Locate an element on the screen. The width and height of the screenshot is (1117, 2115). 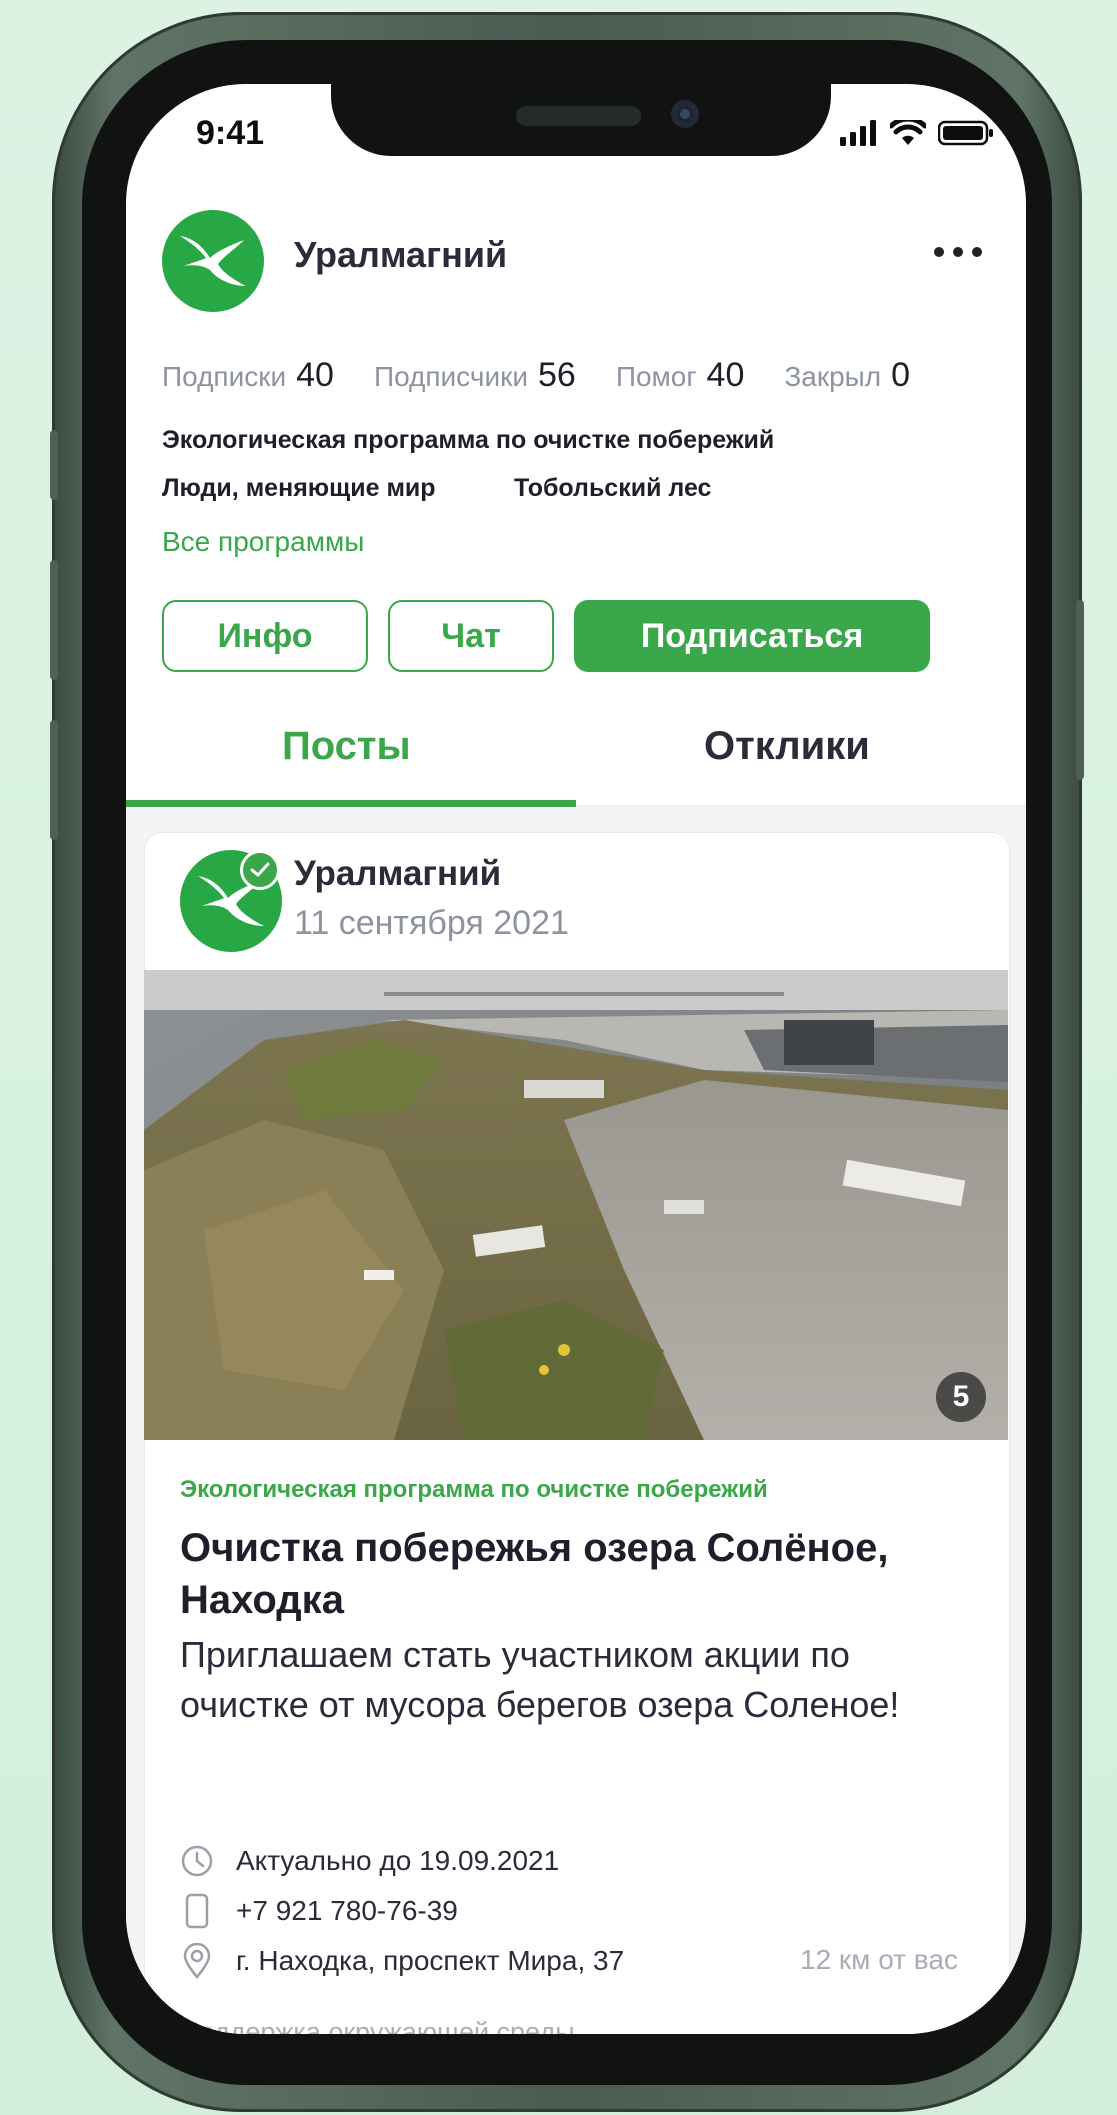
location-pin-icon is located at coordinates (197, 1961).